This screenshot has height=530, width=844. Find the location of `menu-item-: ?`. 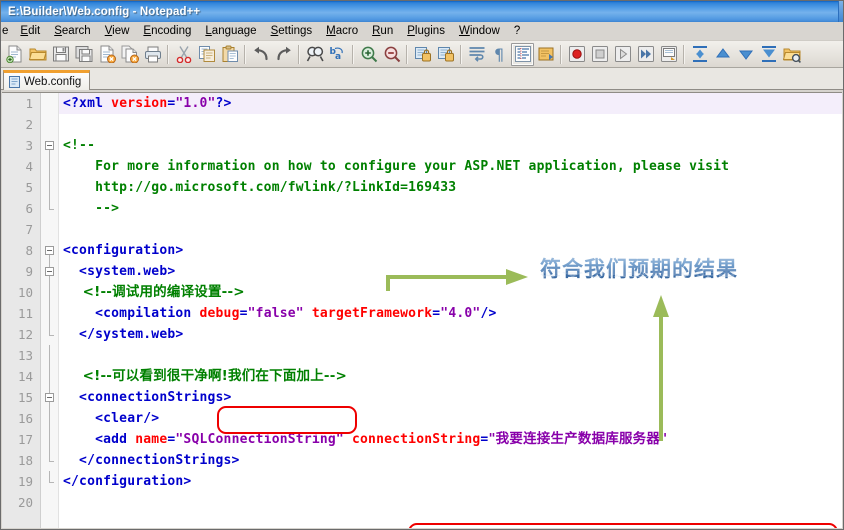

menu-item-: ? is located at coordinates (517, 31).